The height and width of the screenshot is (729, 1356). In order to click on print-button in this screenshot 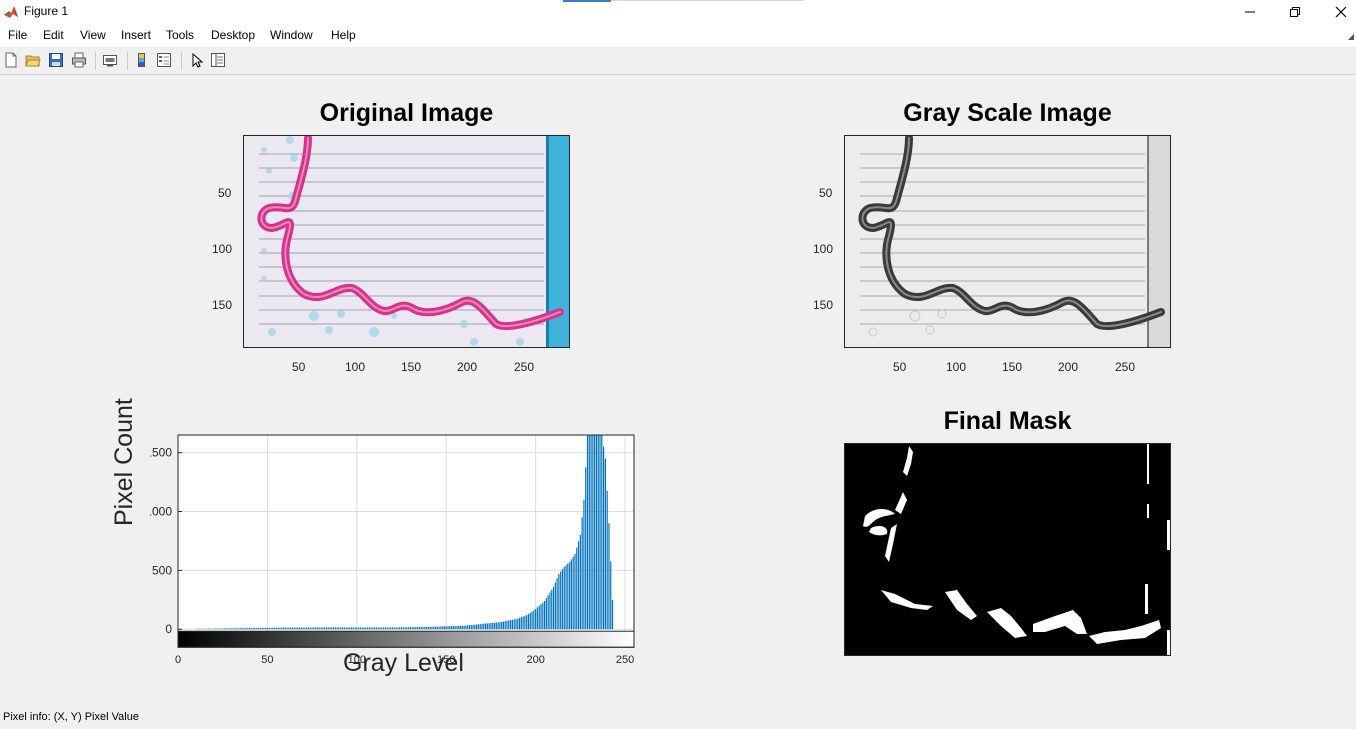, I will do `click(80, 61)`.